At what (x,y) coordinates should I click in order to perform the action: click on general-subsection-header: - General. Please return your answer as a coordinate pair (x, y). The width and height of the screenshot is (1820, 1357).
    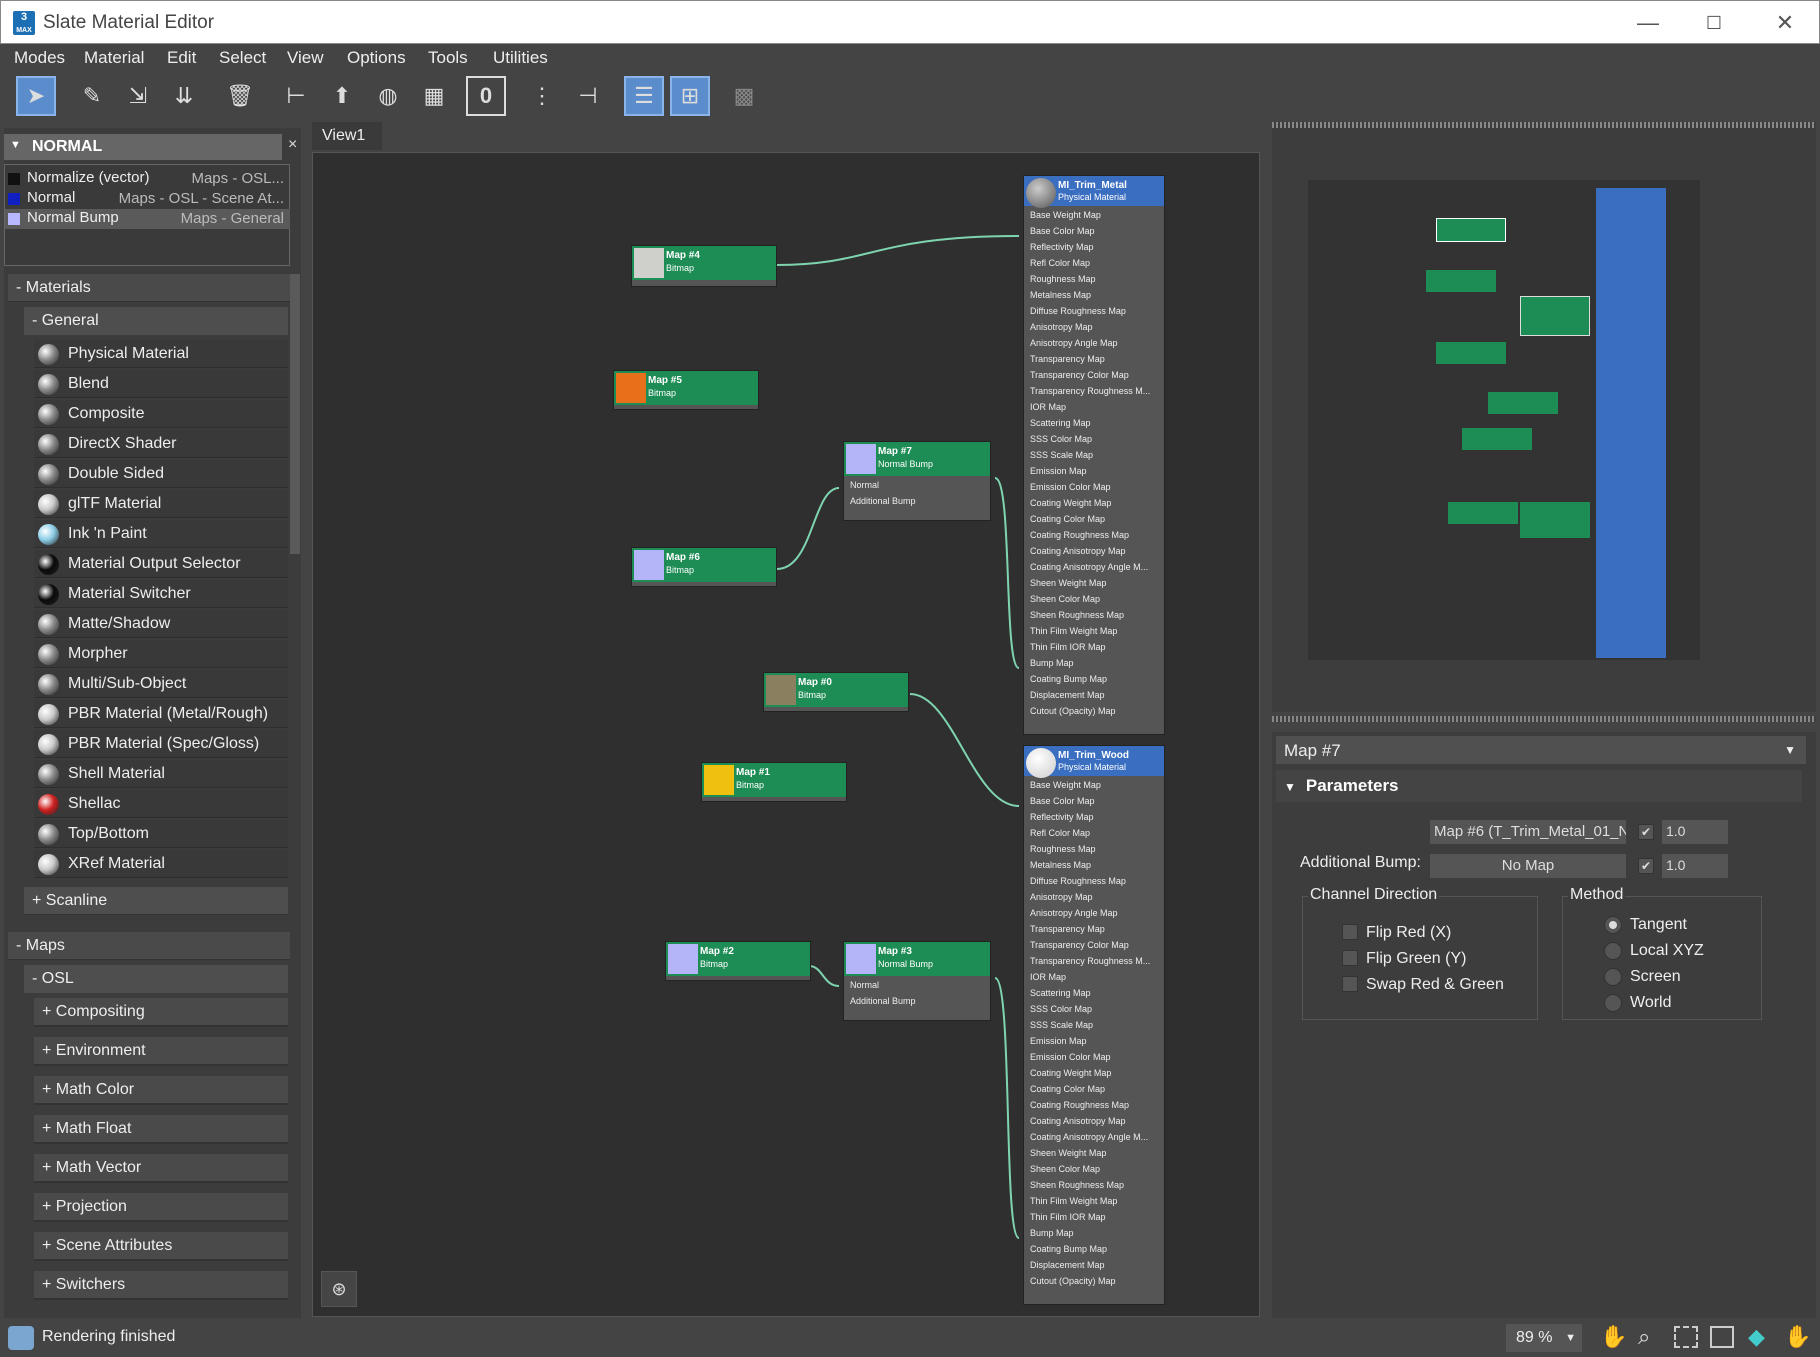
    Looking at the image, I should click on (156, 321).